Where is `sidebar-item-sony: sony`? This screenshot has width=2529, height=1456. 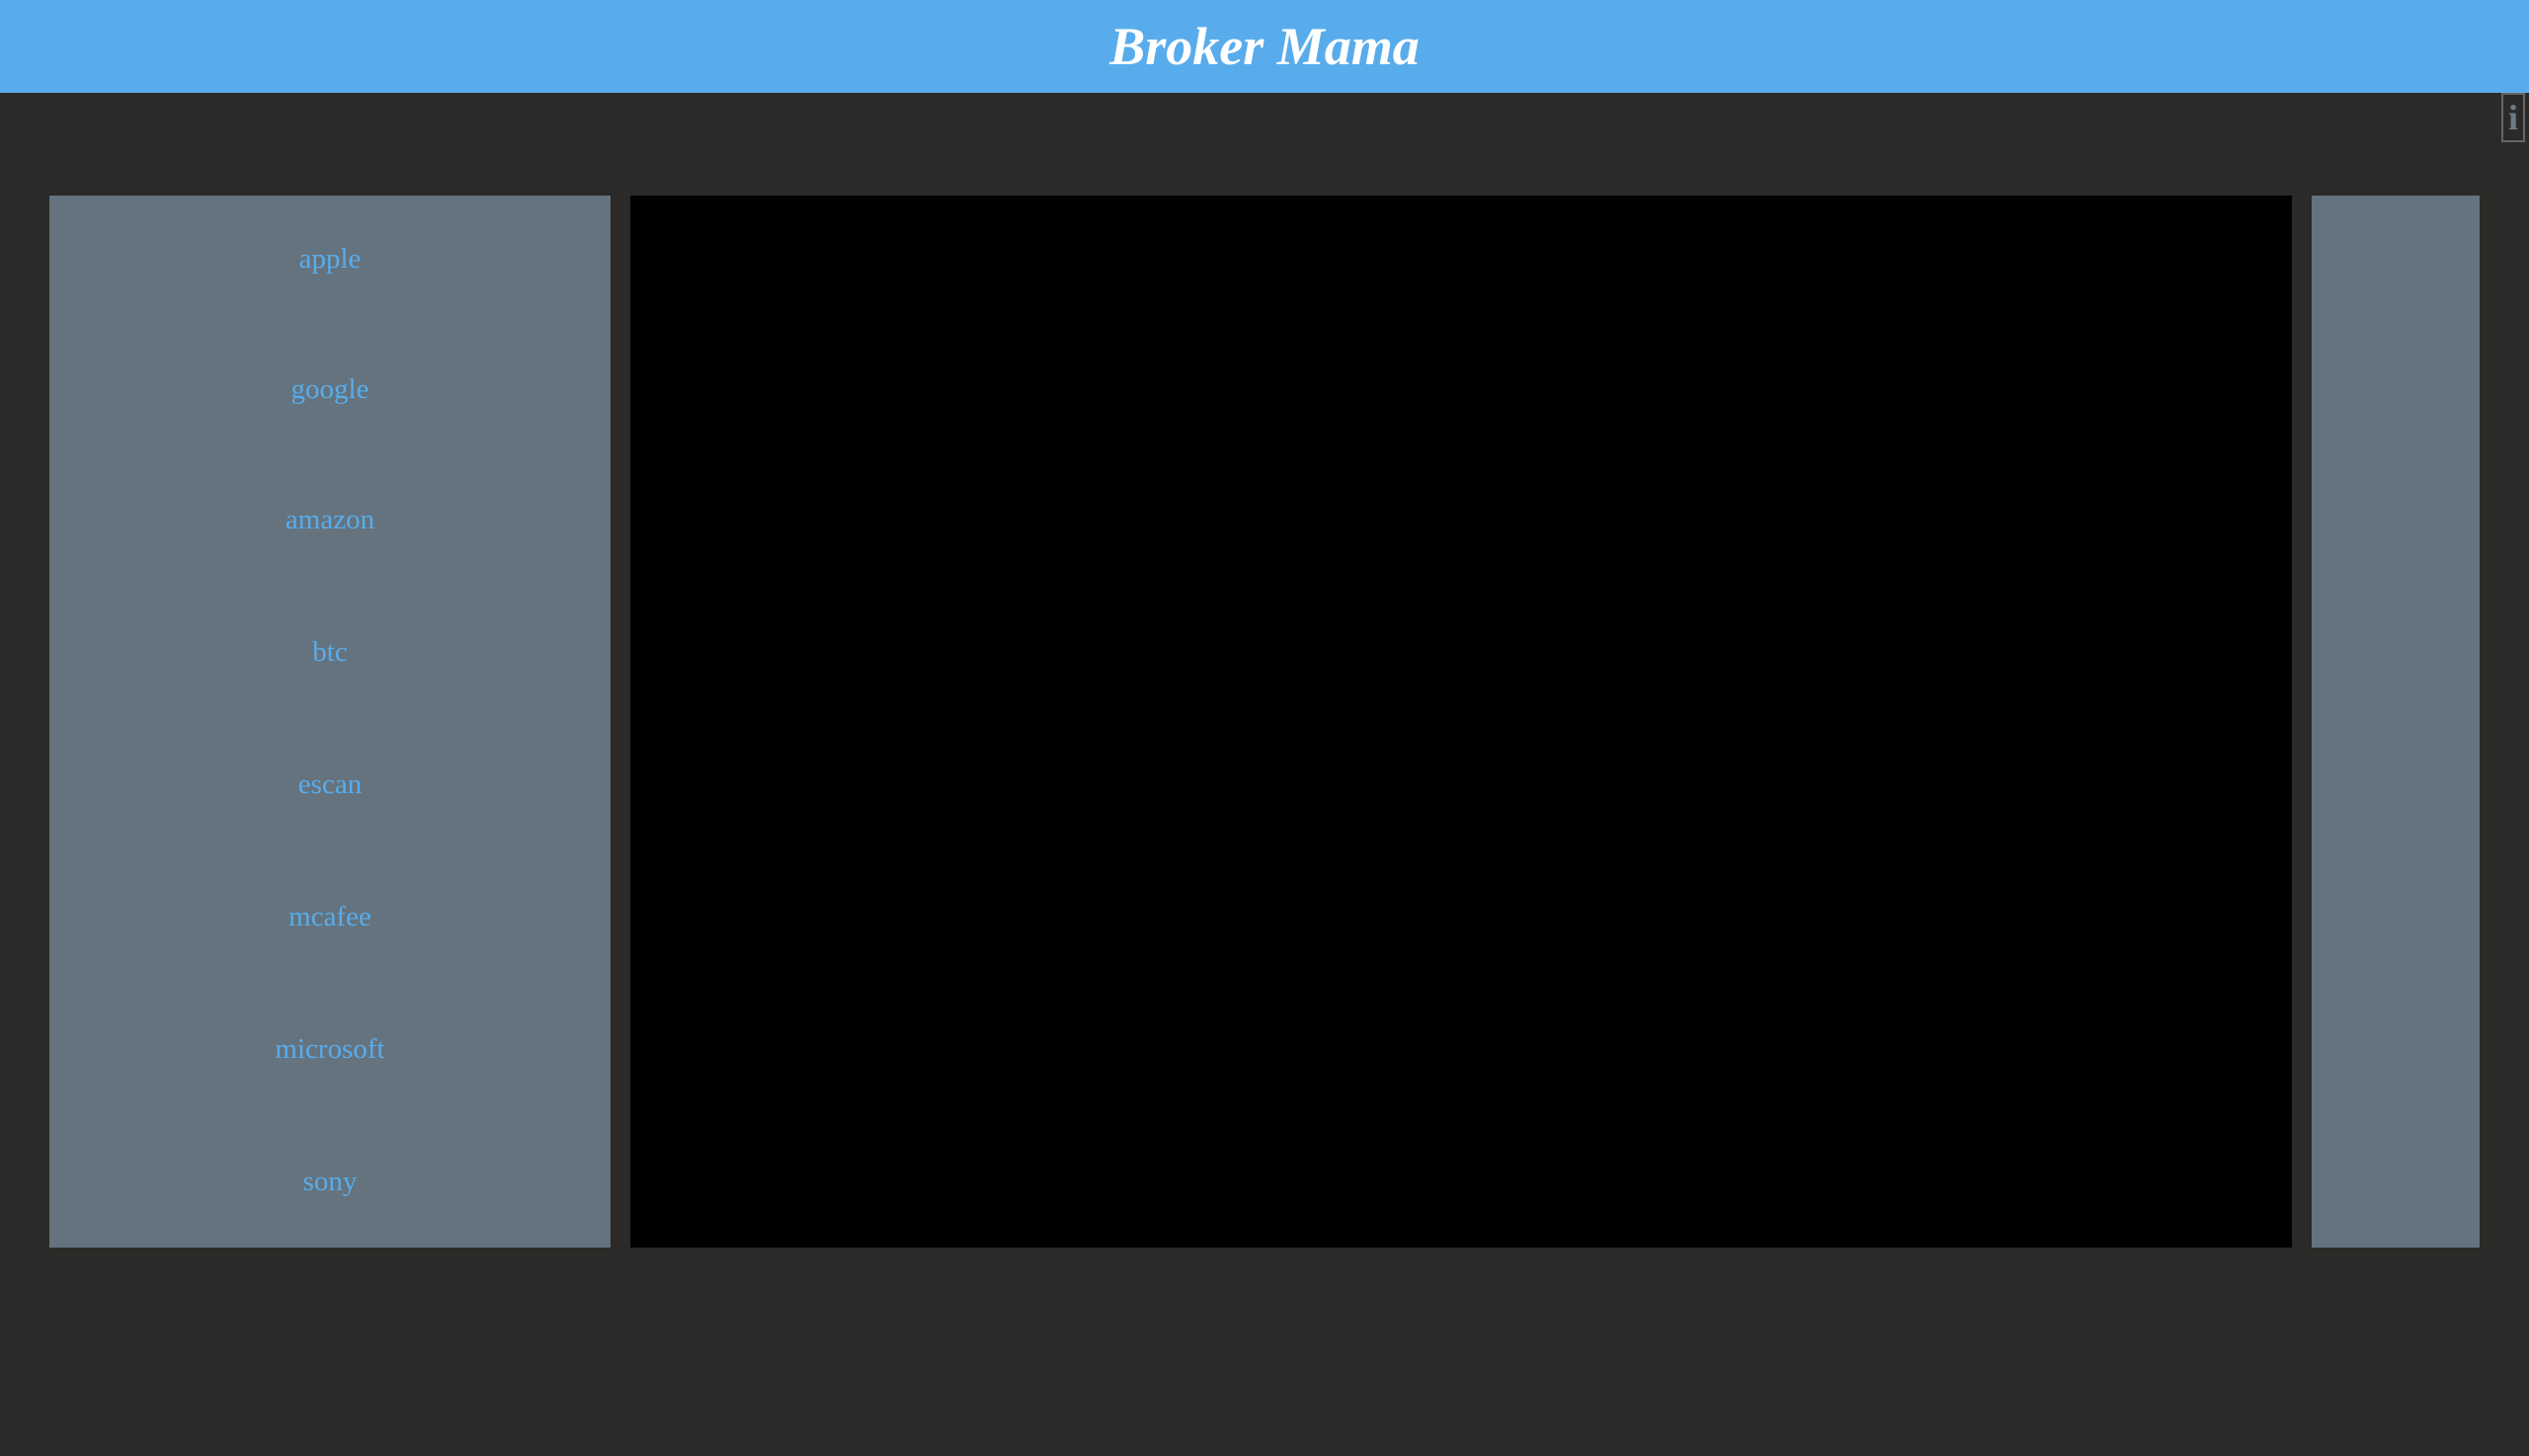
sidebar-item-sony: sony is located at coordinates (330, 1182).